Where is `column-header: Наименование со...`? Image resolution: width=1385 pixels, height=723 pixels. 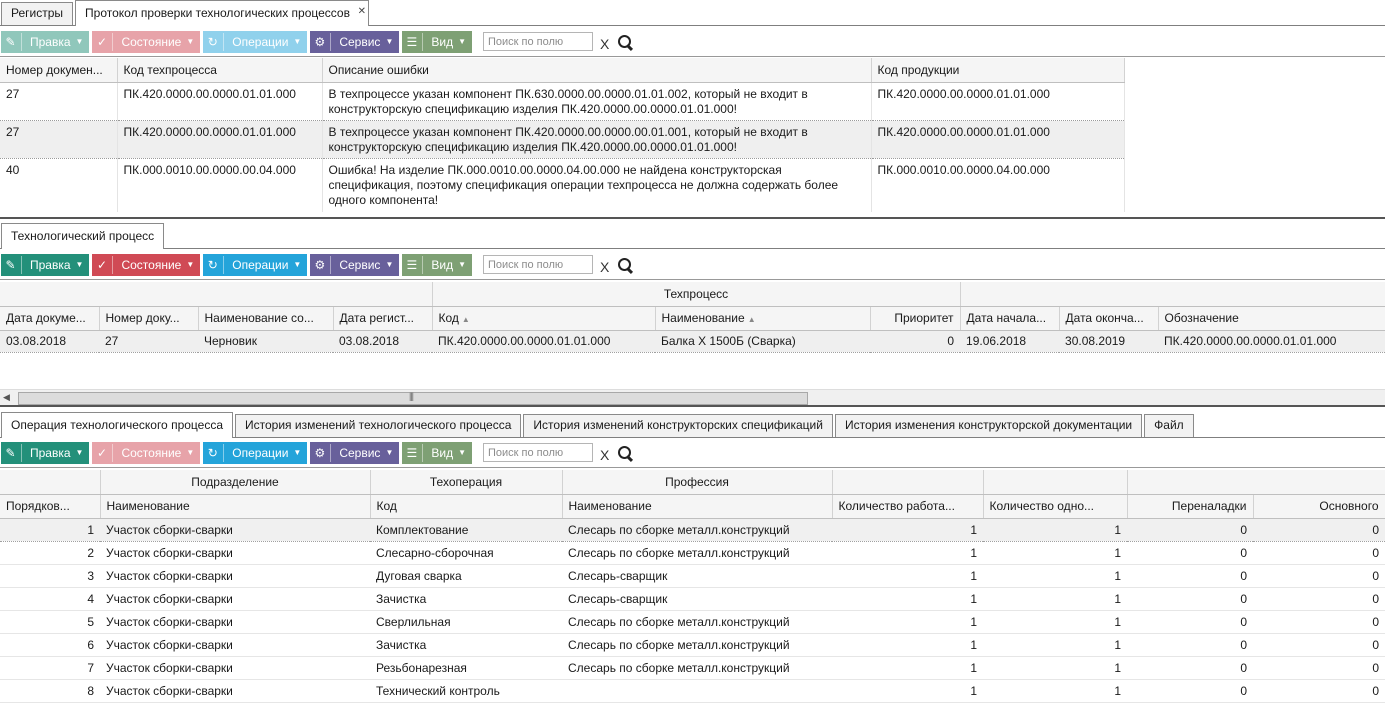
column-header: Наименование со... is located at coordinates (266, 318).